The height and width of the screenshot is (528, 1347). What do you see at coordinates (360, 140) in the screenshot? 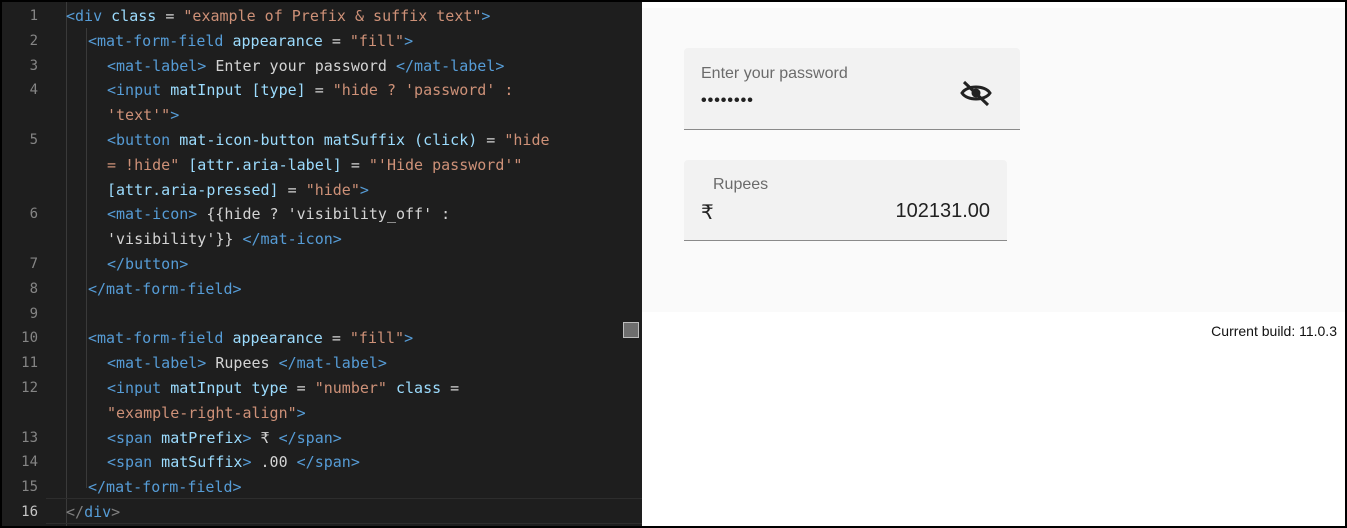
I see `code-token: matSuffix` at bounding box center [360, 140].